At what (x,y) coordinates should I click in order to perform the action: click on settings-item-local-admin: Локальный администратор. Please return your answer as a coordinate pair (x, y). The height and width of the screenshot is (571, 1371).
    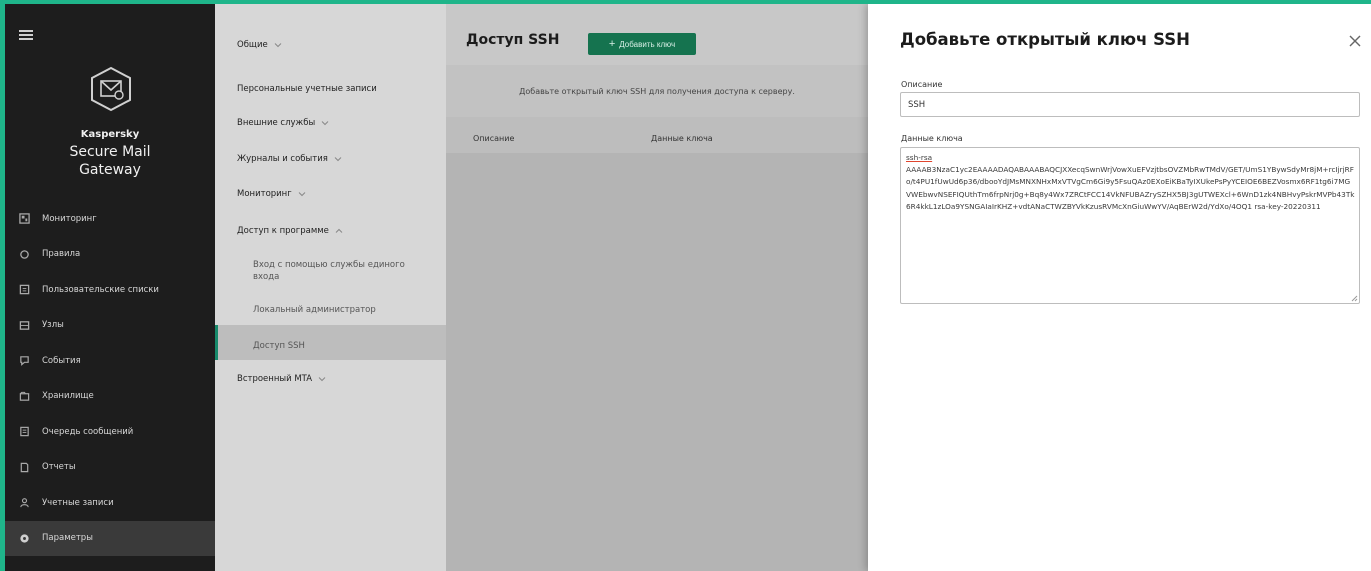
    Looking at the image, I should click on (343, 310).